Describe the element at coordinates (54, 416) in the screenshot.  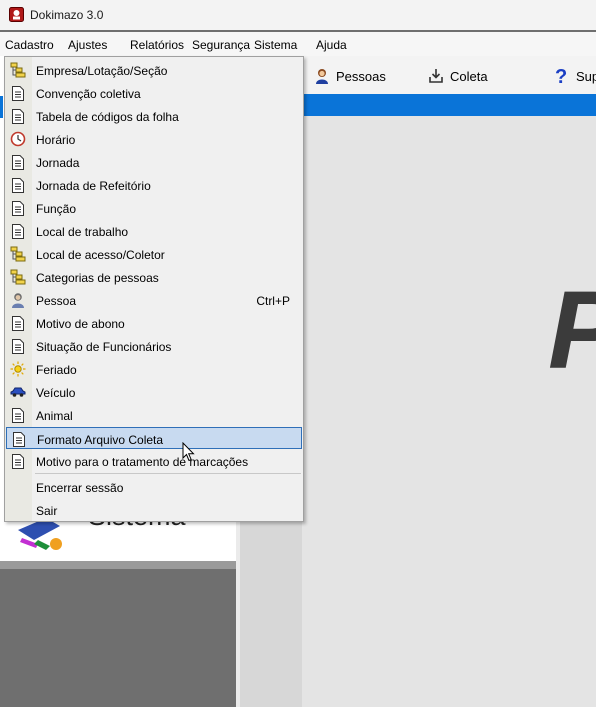
I see `menu-item-label: Animal` at that location.